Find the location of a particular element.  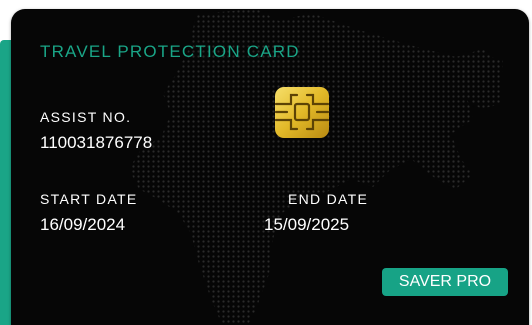

assist-number-value: 110031876778 is located at coordinates (96, 142).